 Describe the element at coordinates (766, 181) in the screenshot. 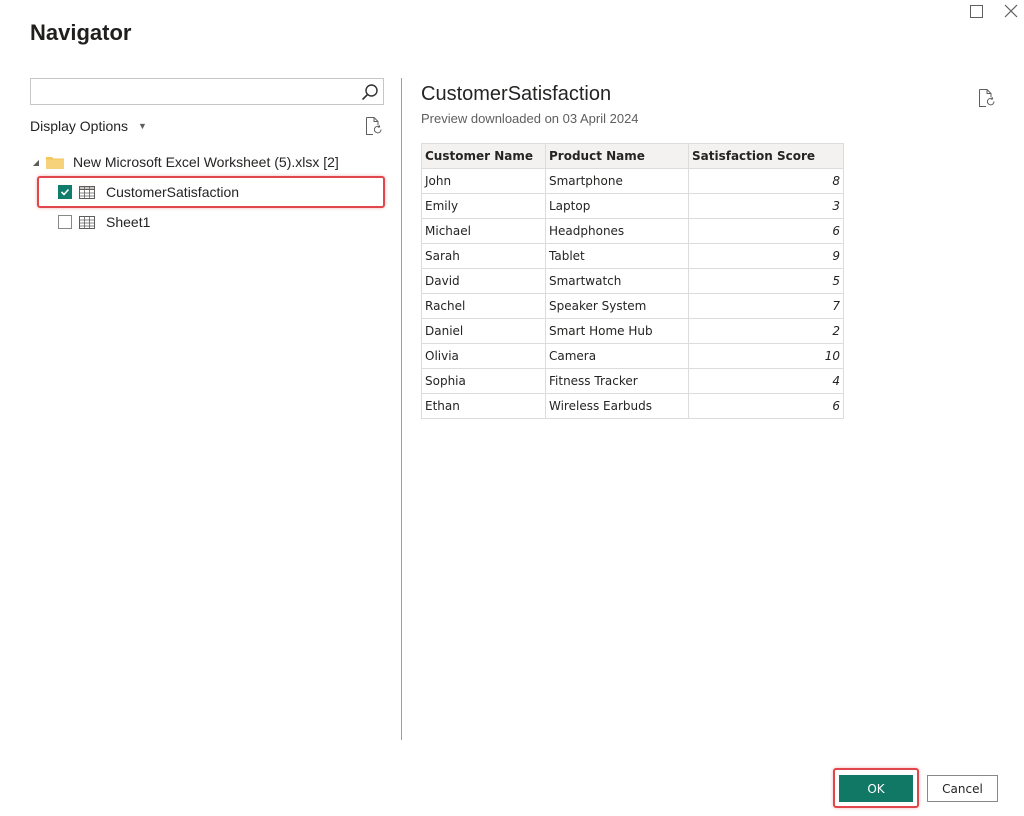

I see `table-cell: 8` at that location.